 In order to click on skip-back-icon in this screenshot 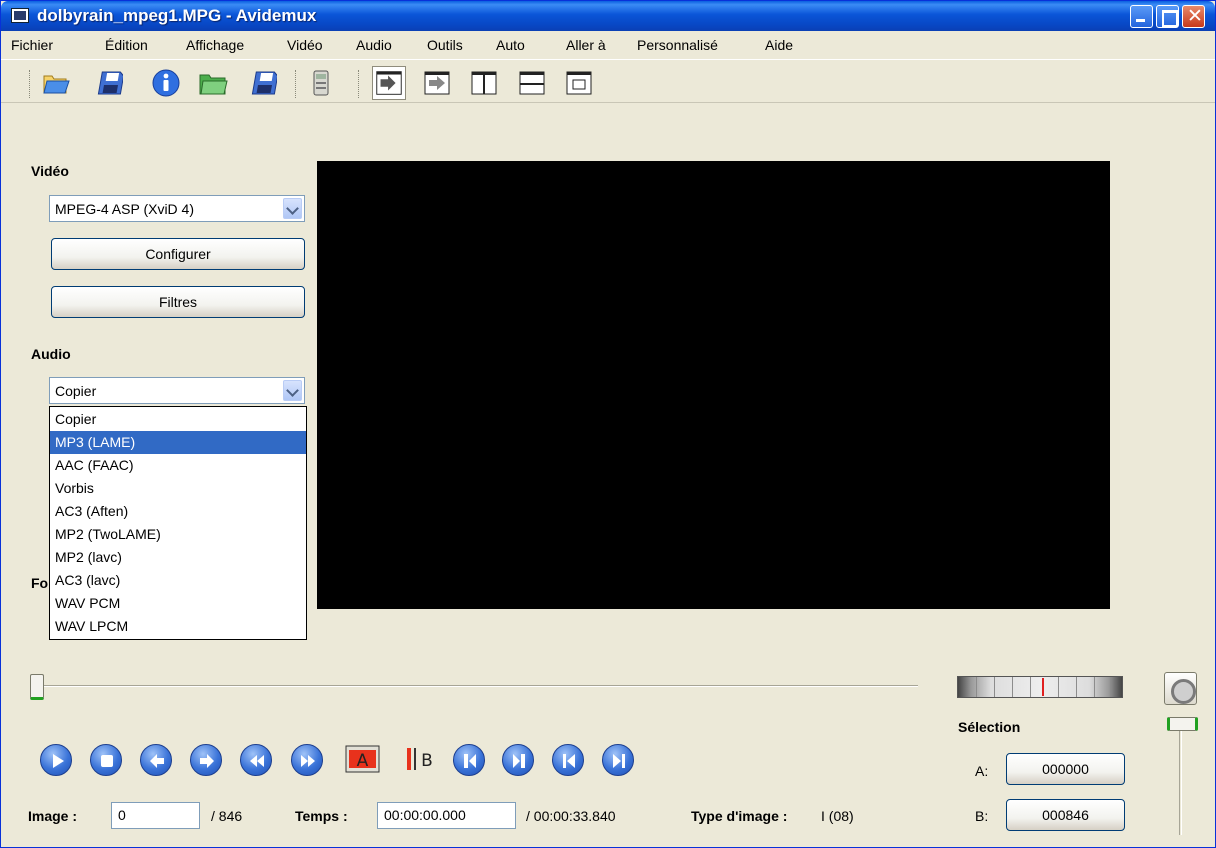, I will do `click(569, 761)`.